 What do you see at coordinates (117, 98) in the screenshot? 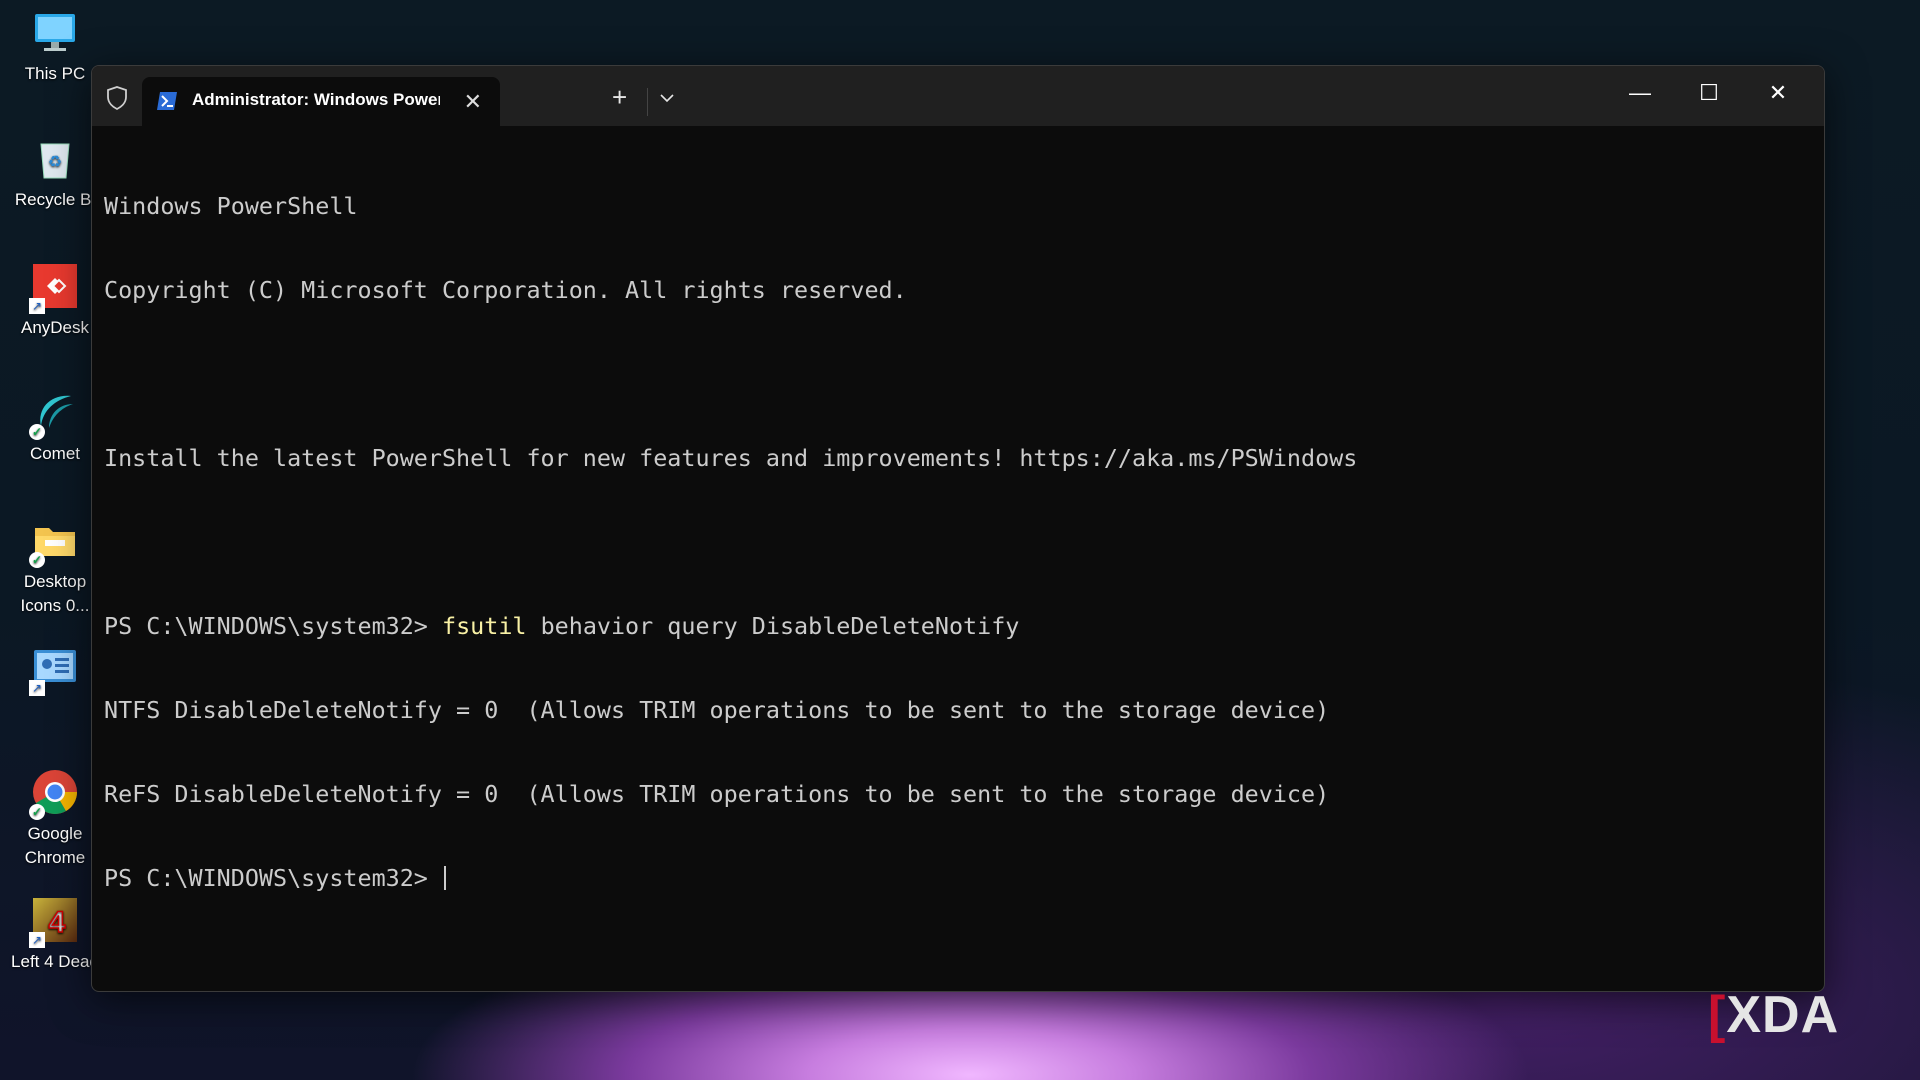
I see `shield-icon` at bounding box center [117, 98].